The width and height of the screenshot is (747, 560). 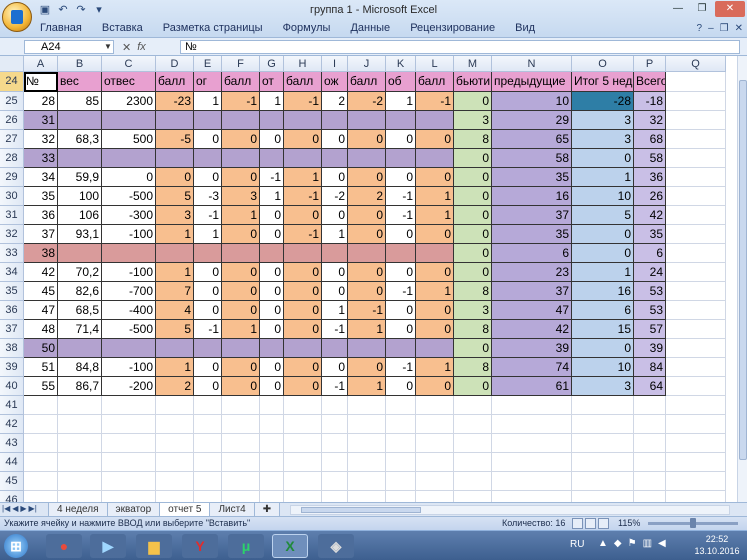 I want to click on table-cell: 4, so click(x=175, y=310).